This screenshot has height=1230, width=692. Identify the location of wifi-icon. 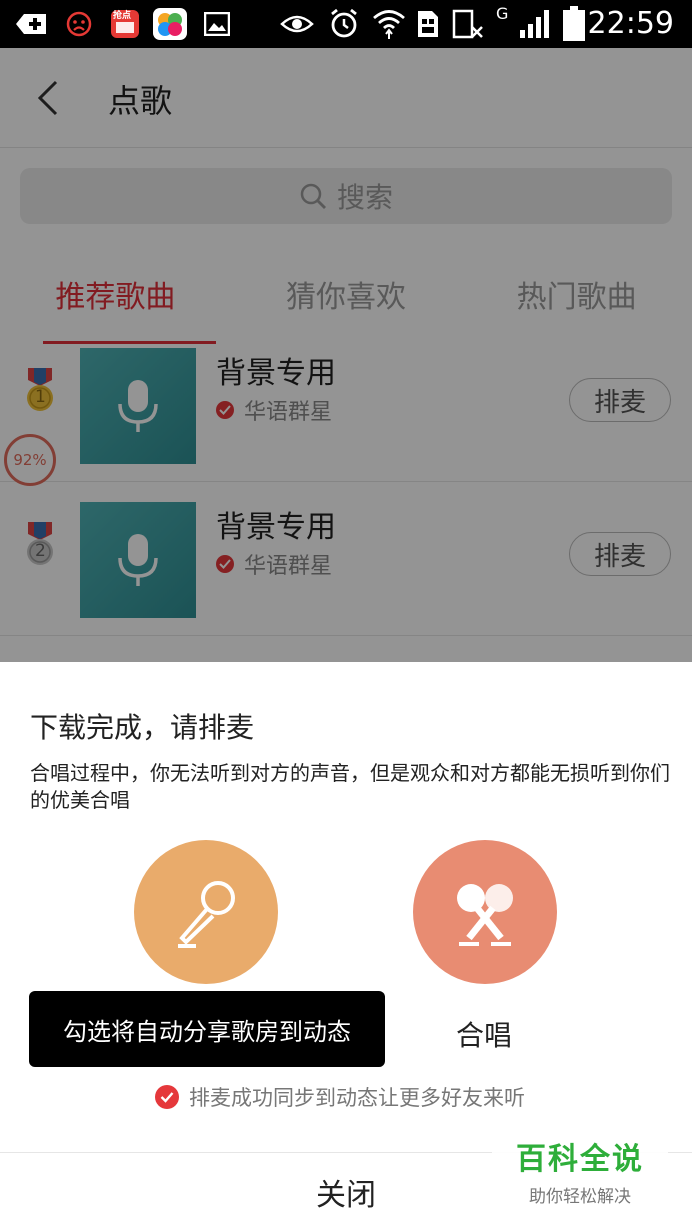
(389, 24).